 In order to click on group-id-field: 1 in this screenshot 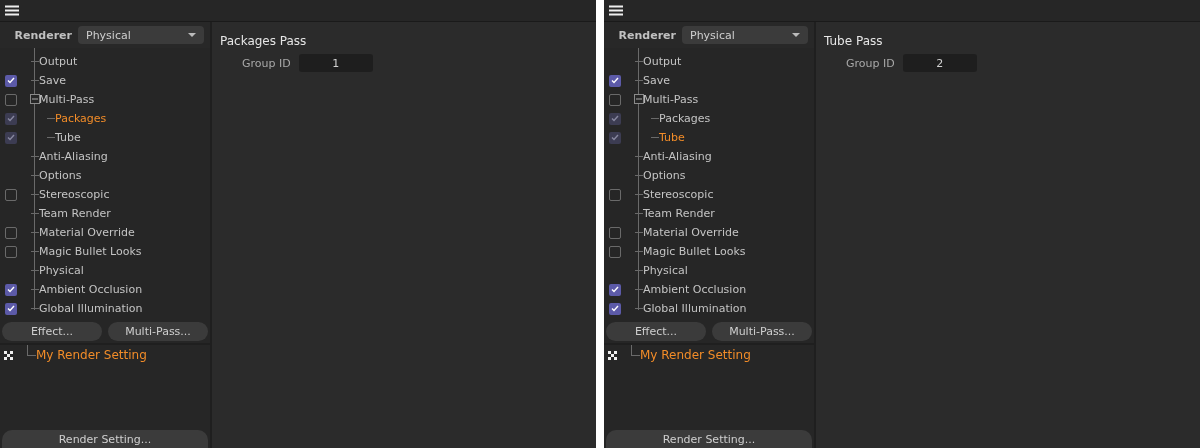, I will do `click(335, 63)`.